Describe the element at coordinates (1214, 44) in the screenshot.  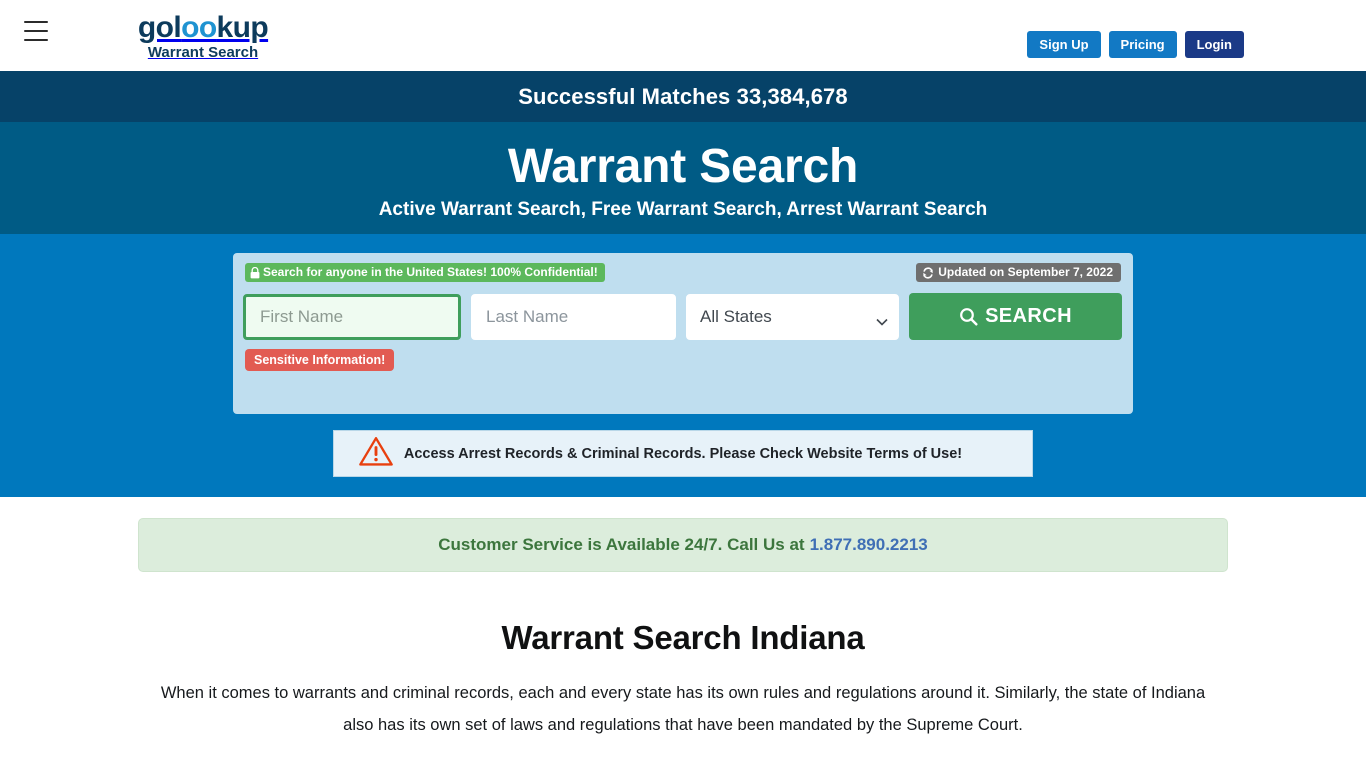
I see `login-button: Login` at that location.